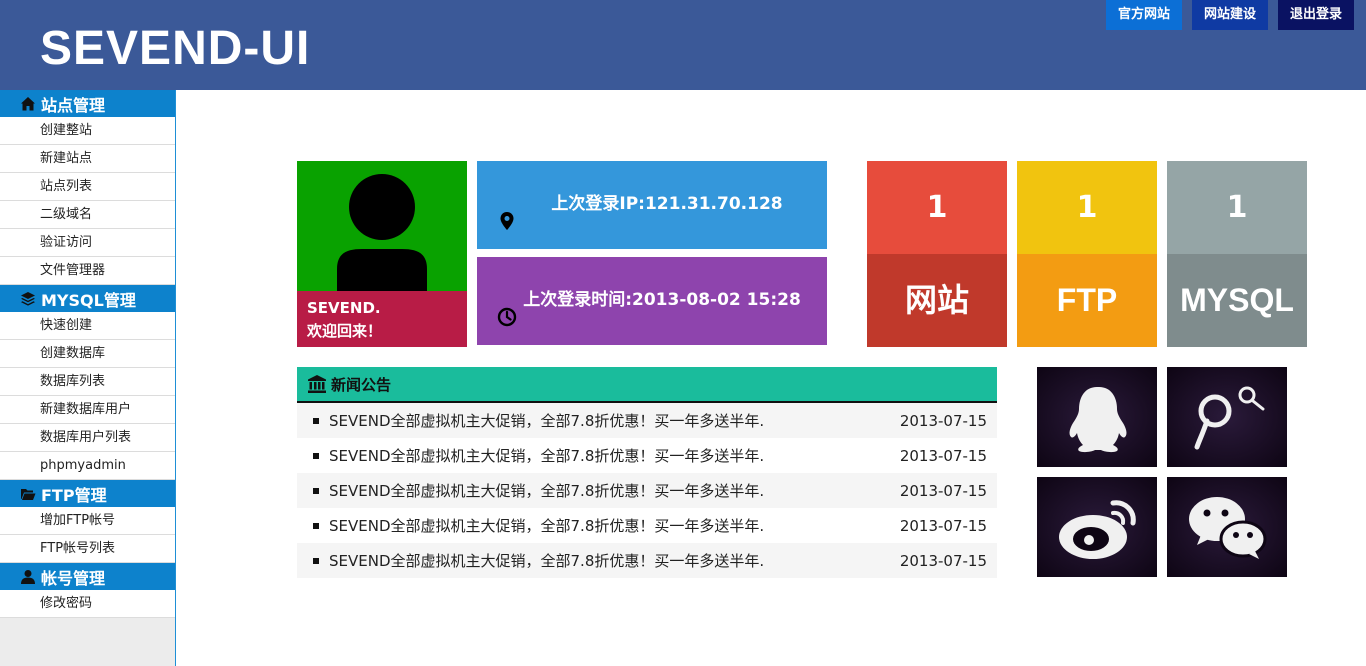  I want to click on official-site-button: 官方网站, so click(1143, 15).